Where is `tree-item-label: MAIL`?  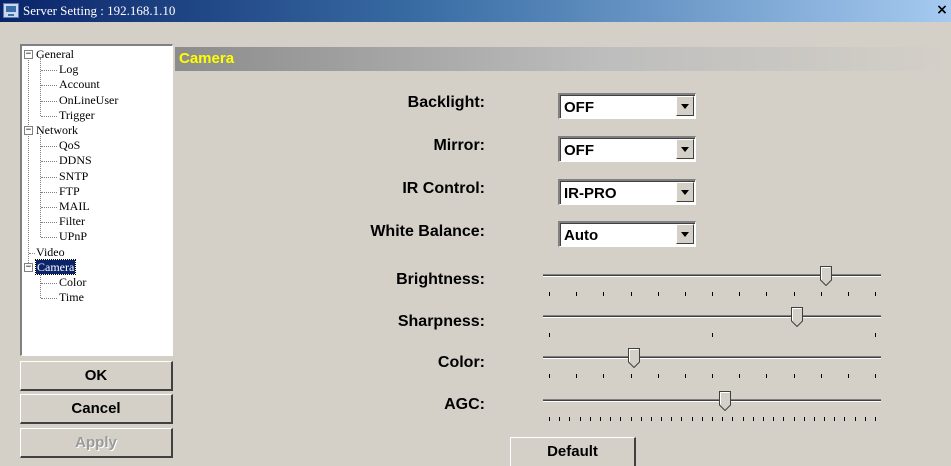 tree-item-label: MAIL is located at coordinates (74, 206).